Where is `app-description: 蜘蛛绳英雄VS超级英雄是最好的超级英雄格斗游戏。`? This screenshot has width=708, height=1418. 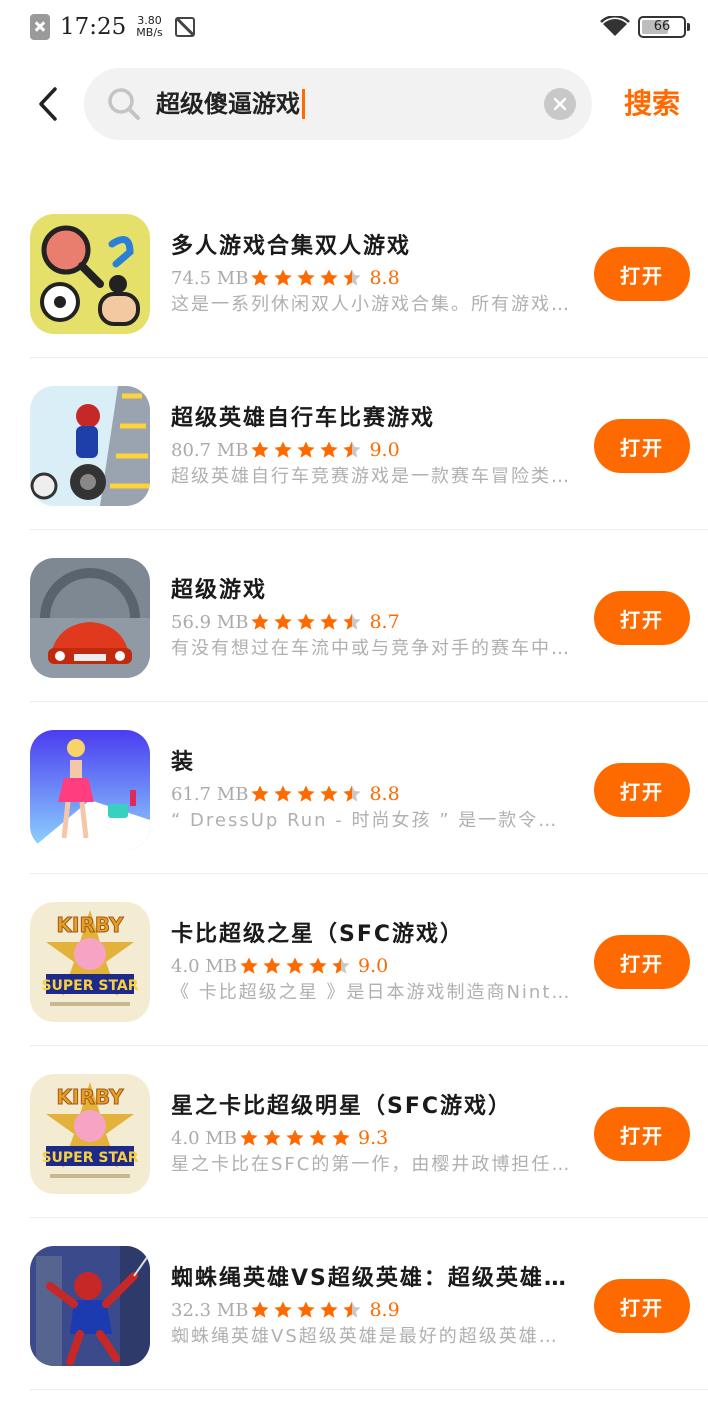 app-description: 蜘蛛绳英雄VS超级英雄是最好的超级英雄格斗游戏。 is located at coordinates (371, 1336).